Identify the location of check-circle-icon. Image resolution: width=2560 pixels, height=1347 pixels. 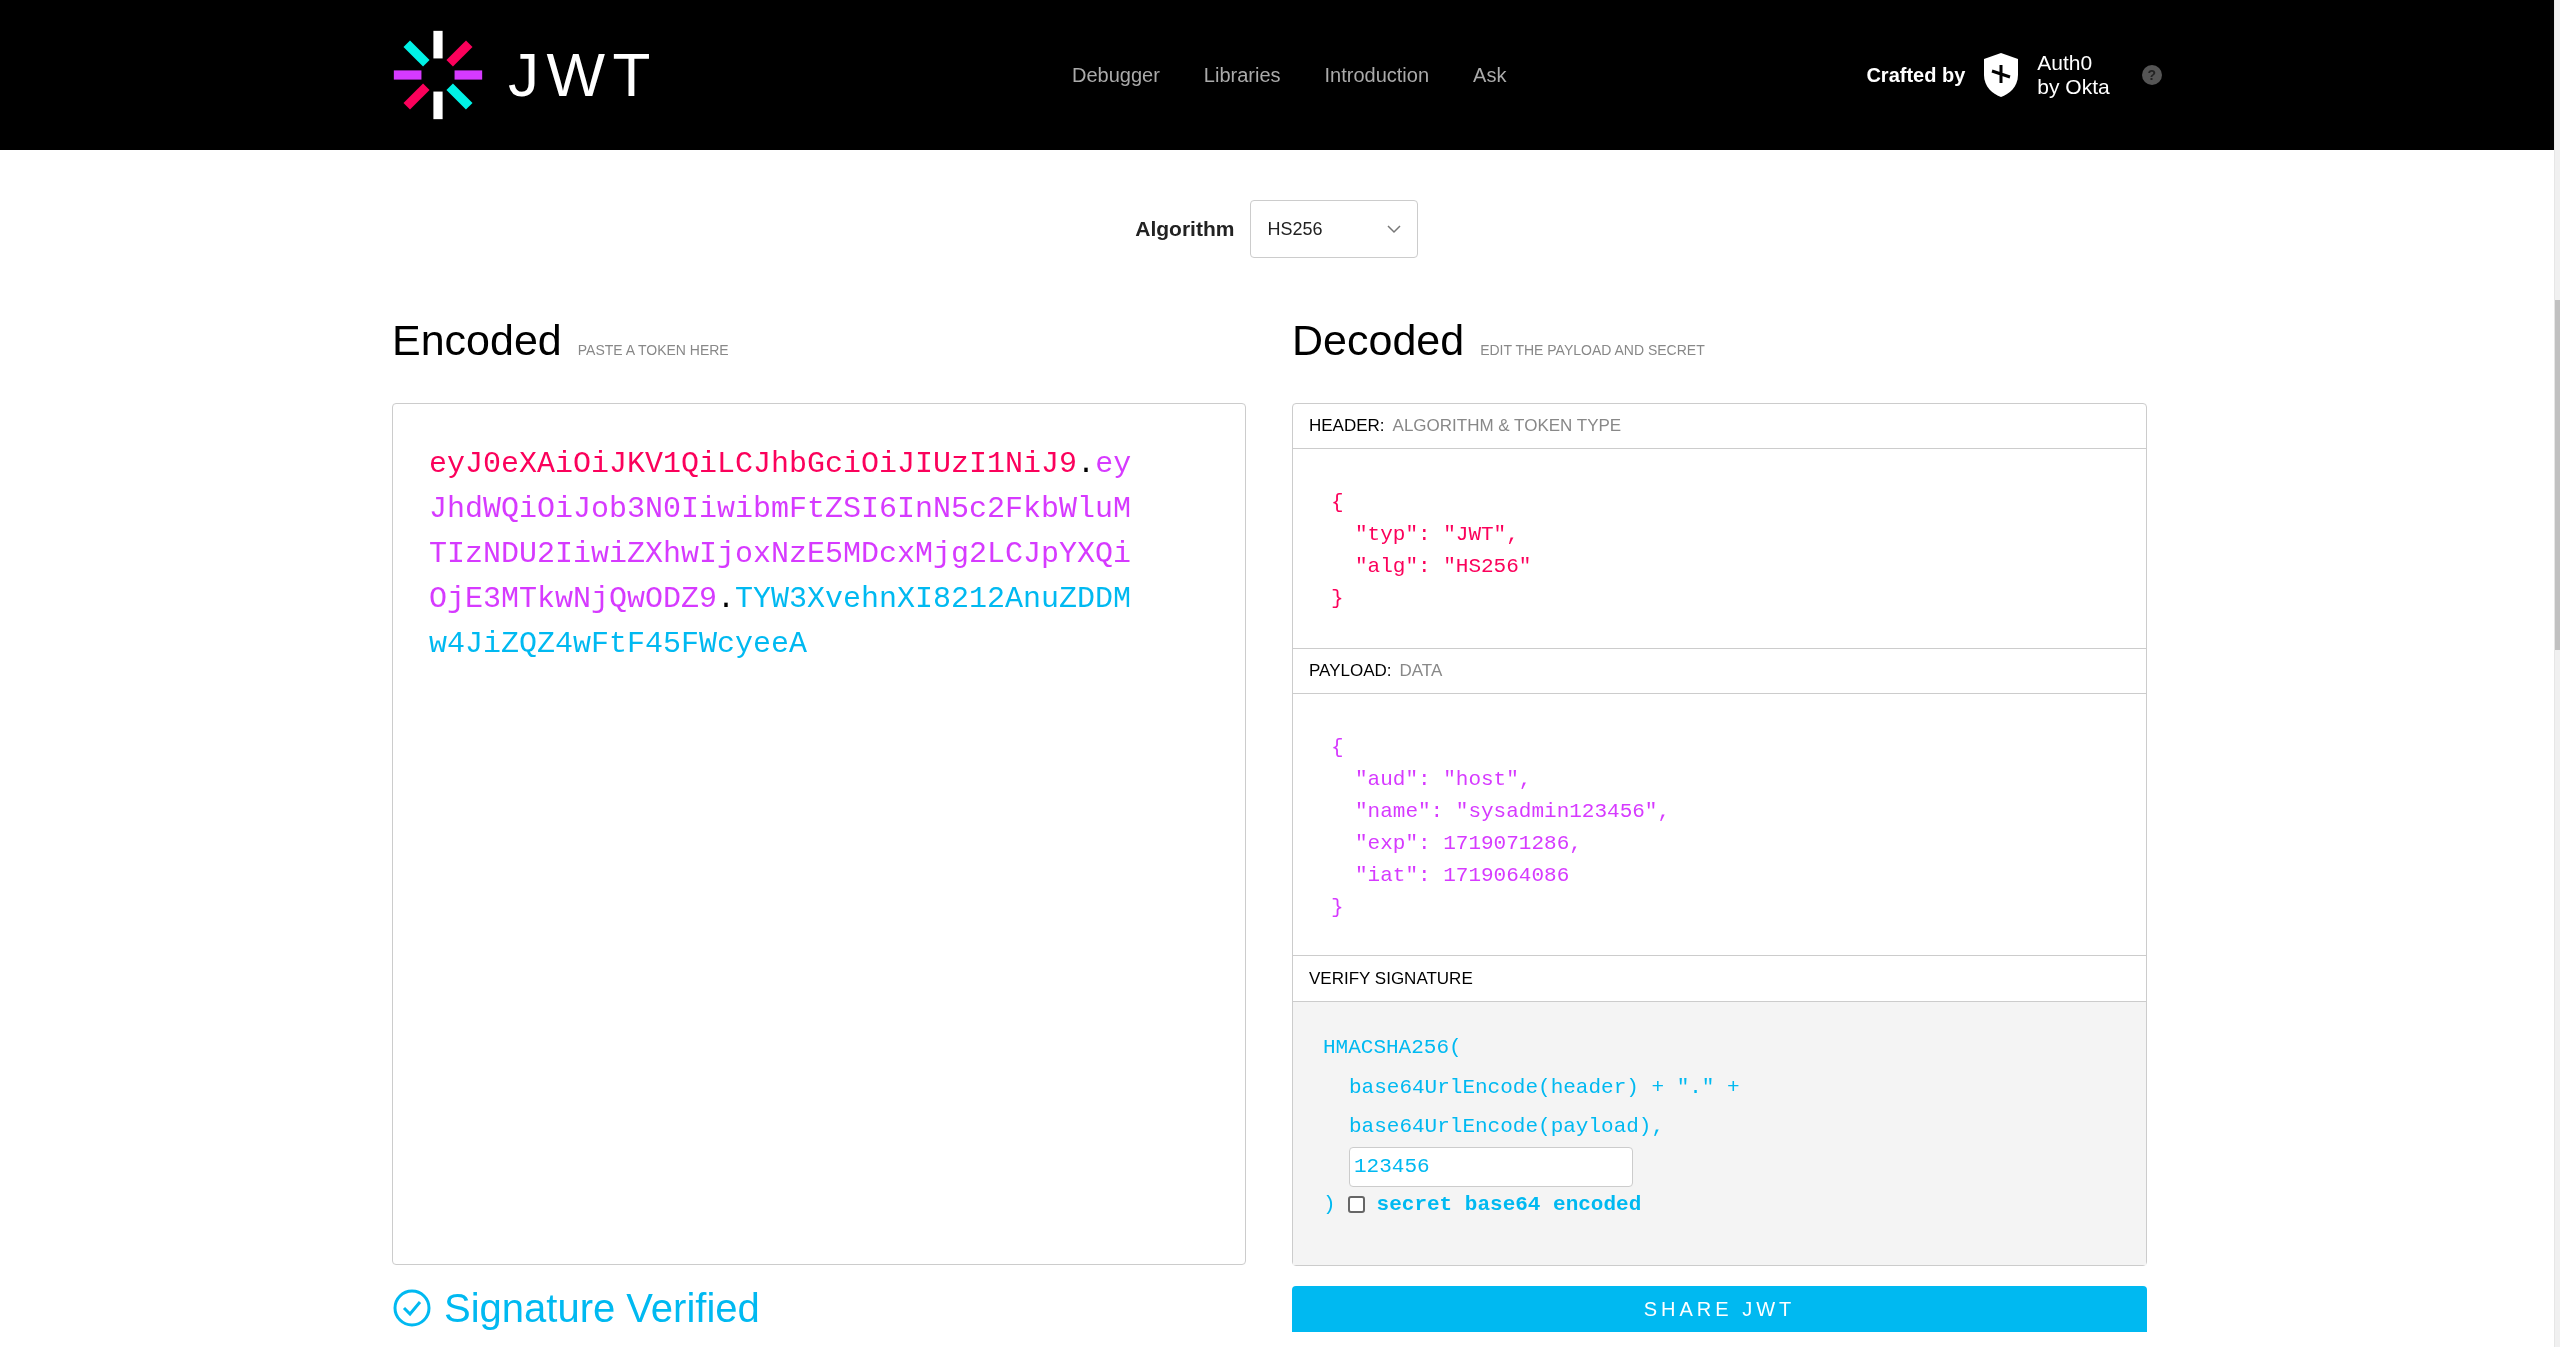
(412, 1308).